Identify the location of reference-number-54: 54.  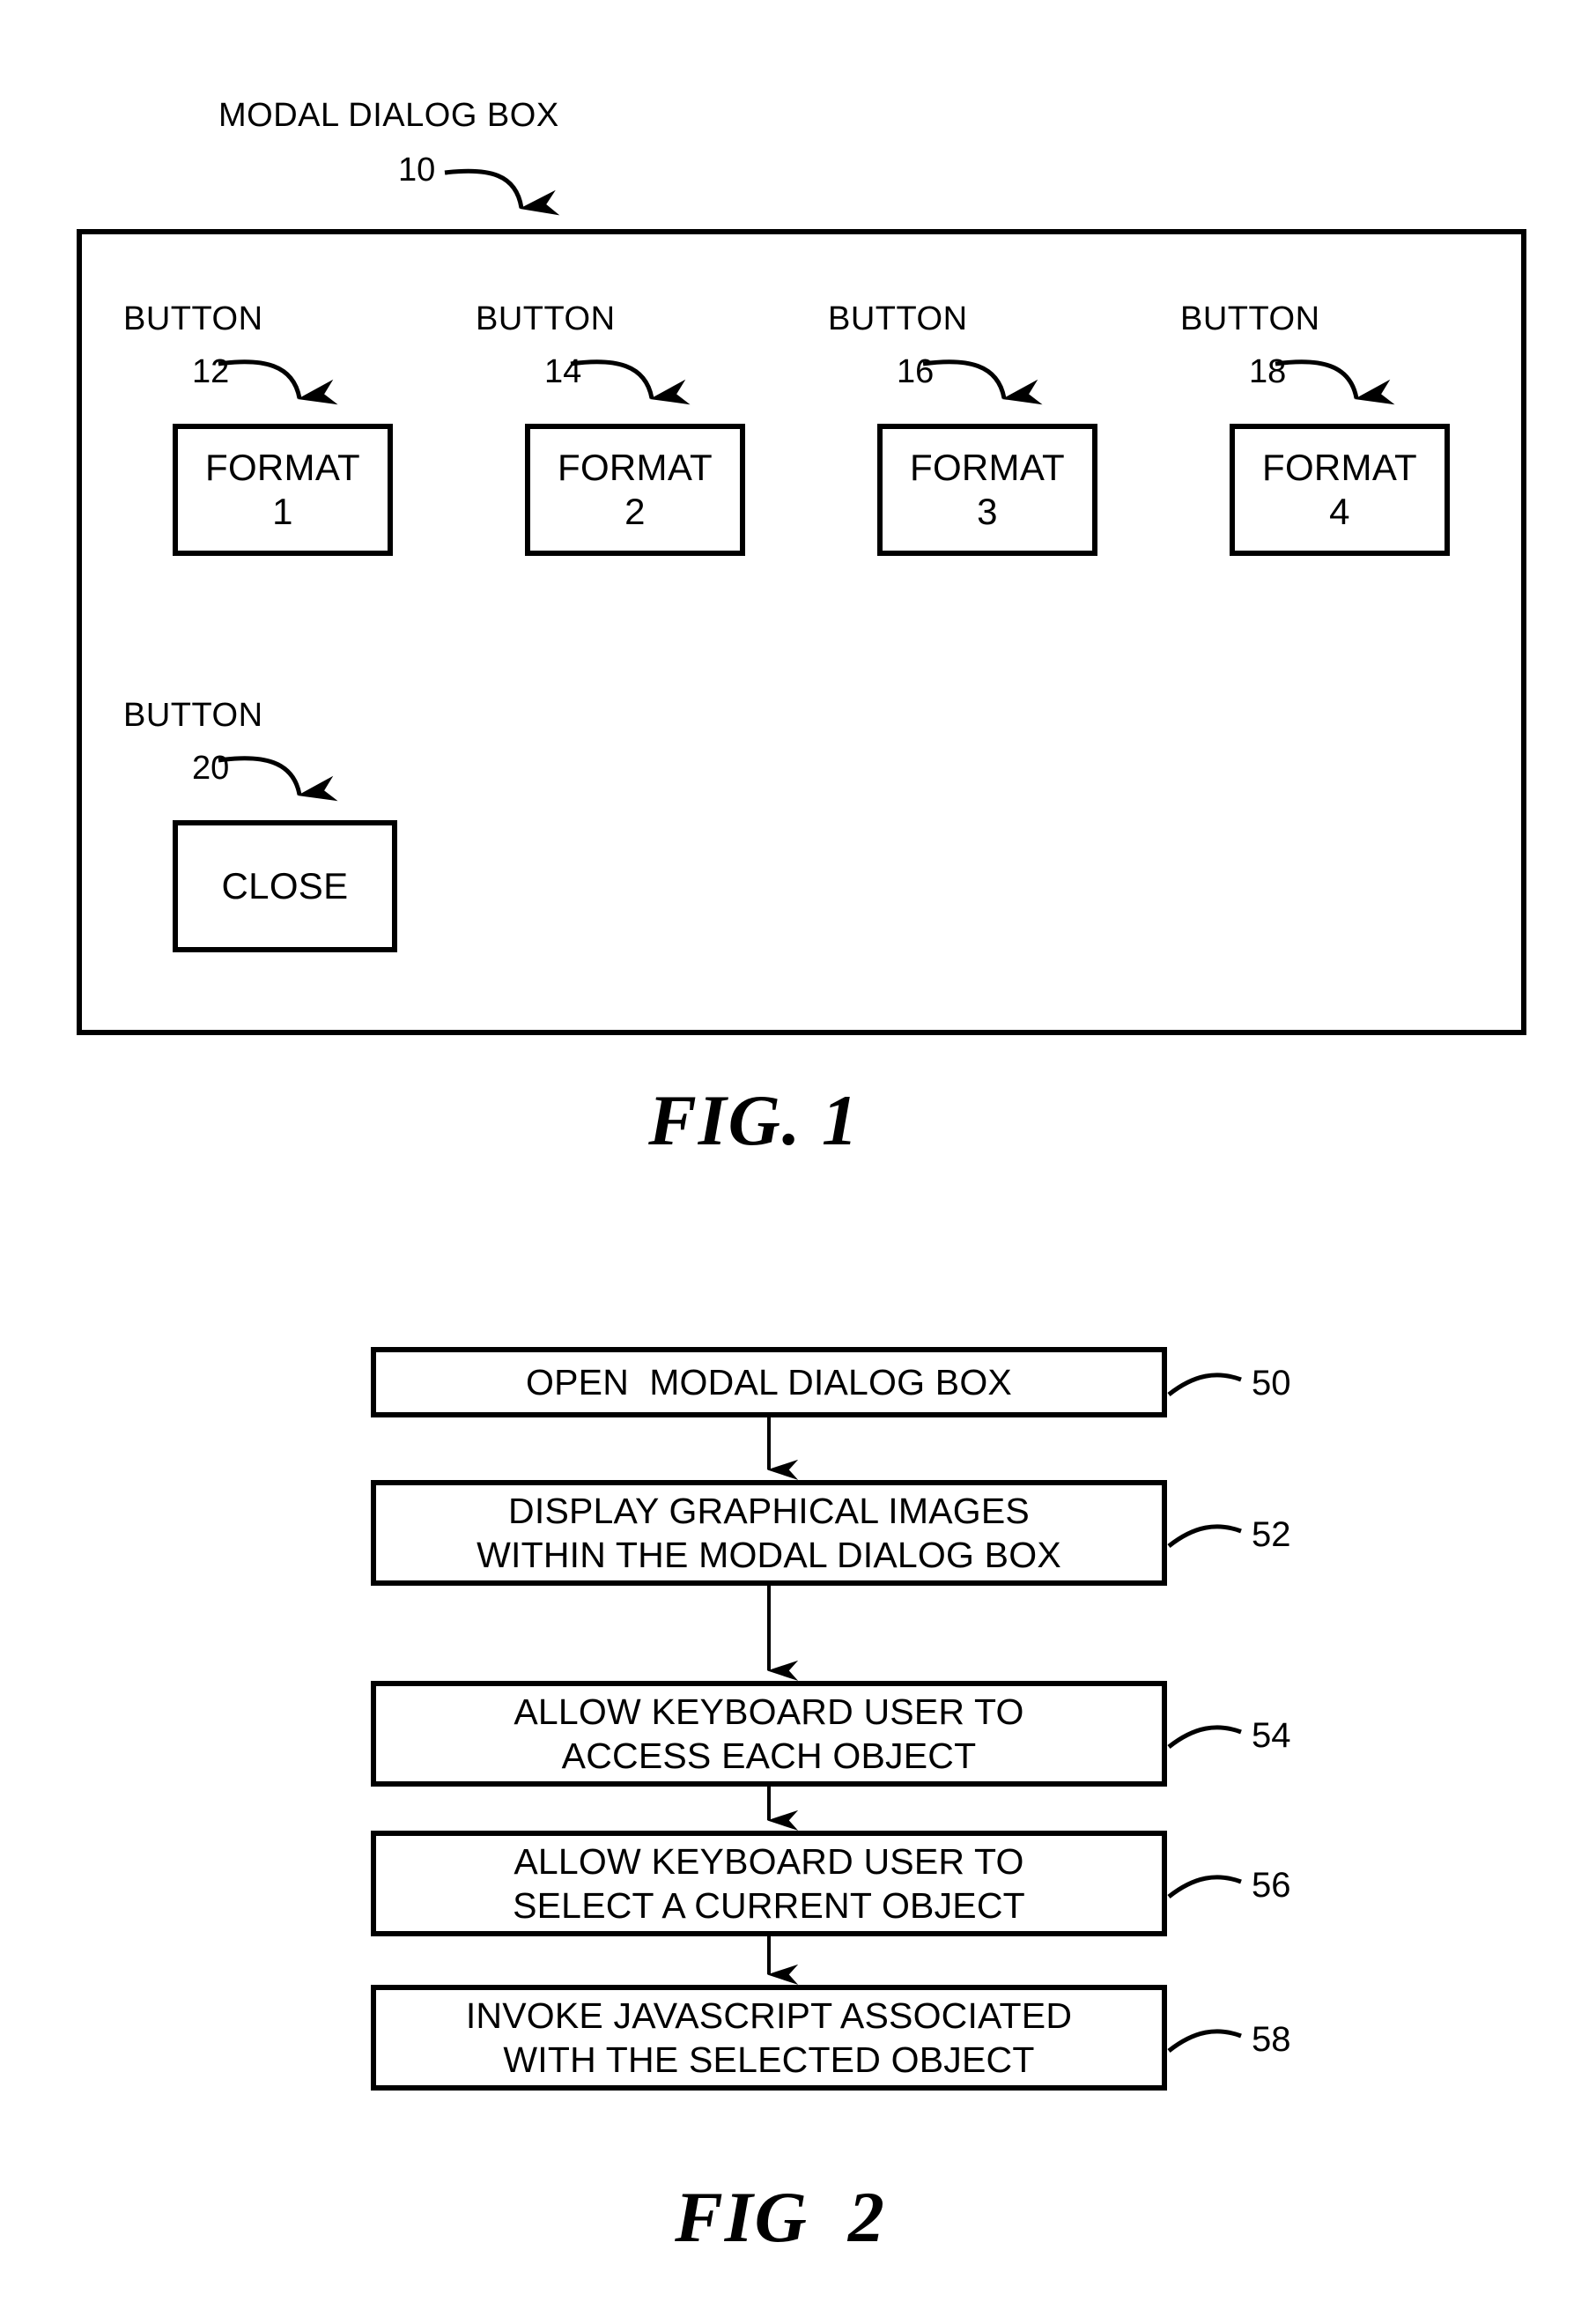
(1271, 1735).